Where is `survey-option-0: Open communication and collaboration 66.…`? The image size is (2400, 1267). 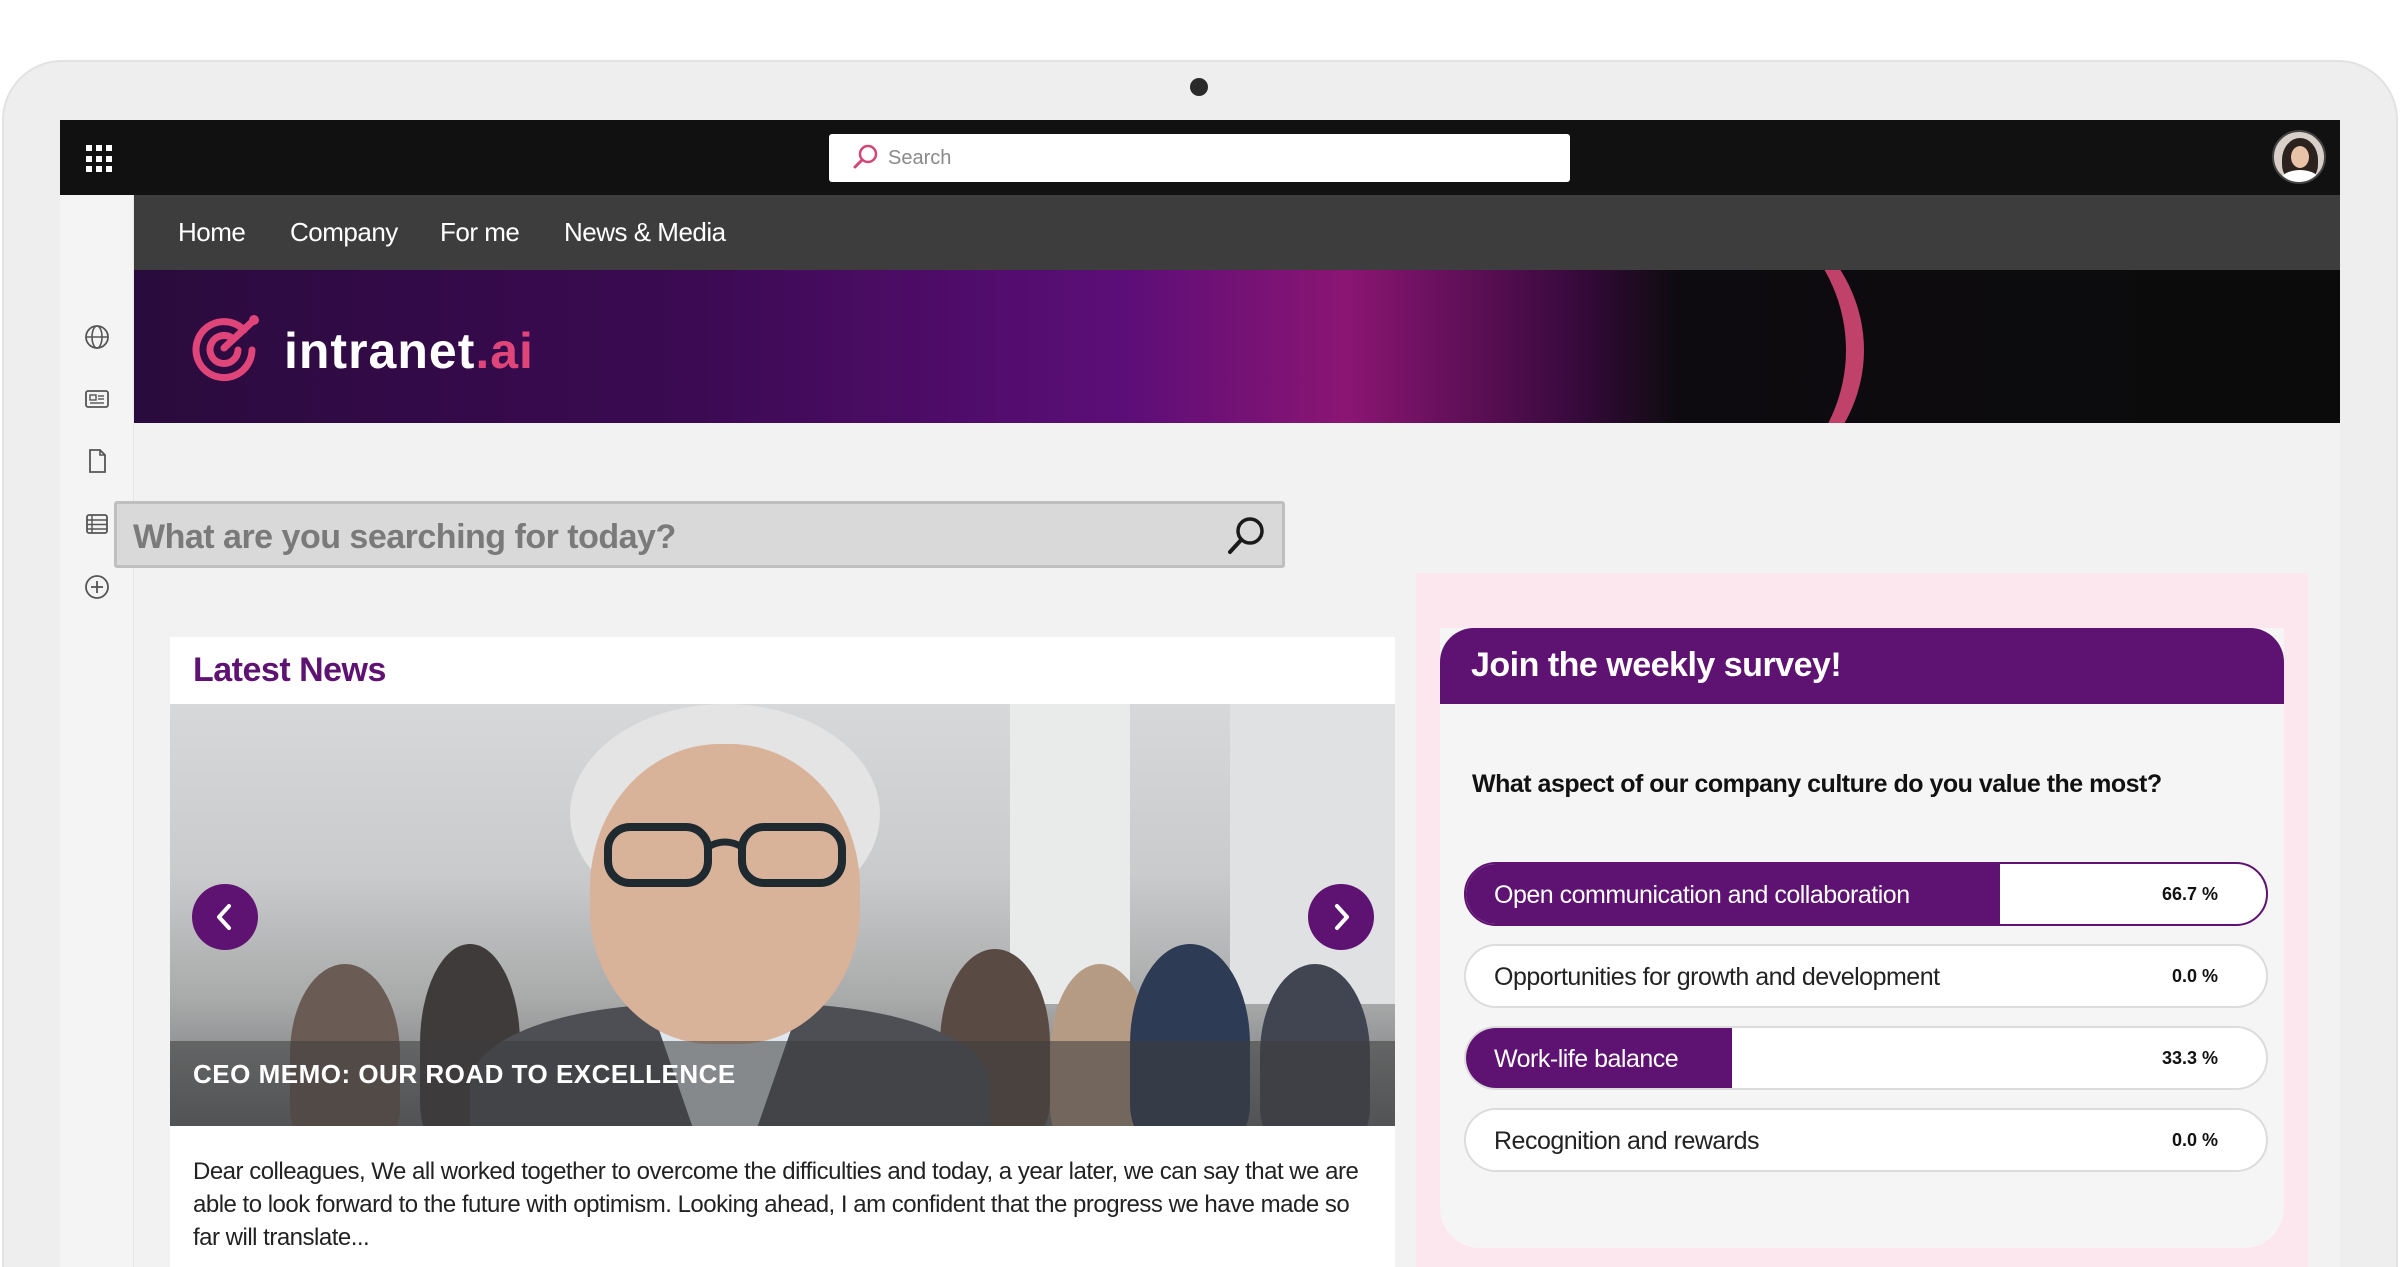
survey-option-0: Open communication and collaboration 66.… is located at coordinates (1866, 894).